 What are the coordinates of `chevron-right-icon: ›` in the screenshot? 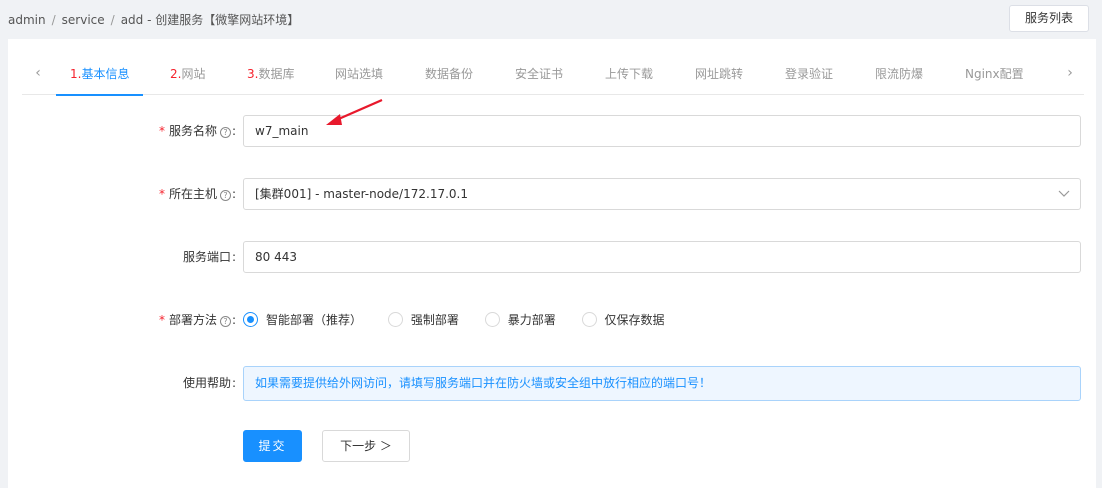 It's located at (1070, 73).